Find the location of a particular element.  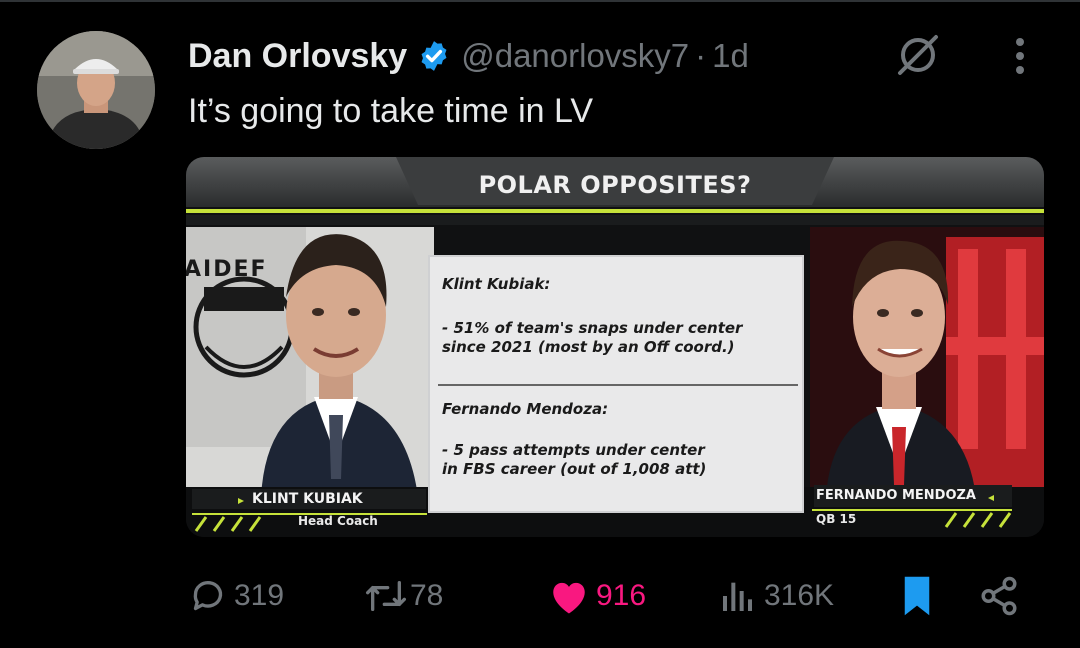

panel-line-kubiak-2: since 2021 (most by an Off coord.) is located at coordinates (588, 347).